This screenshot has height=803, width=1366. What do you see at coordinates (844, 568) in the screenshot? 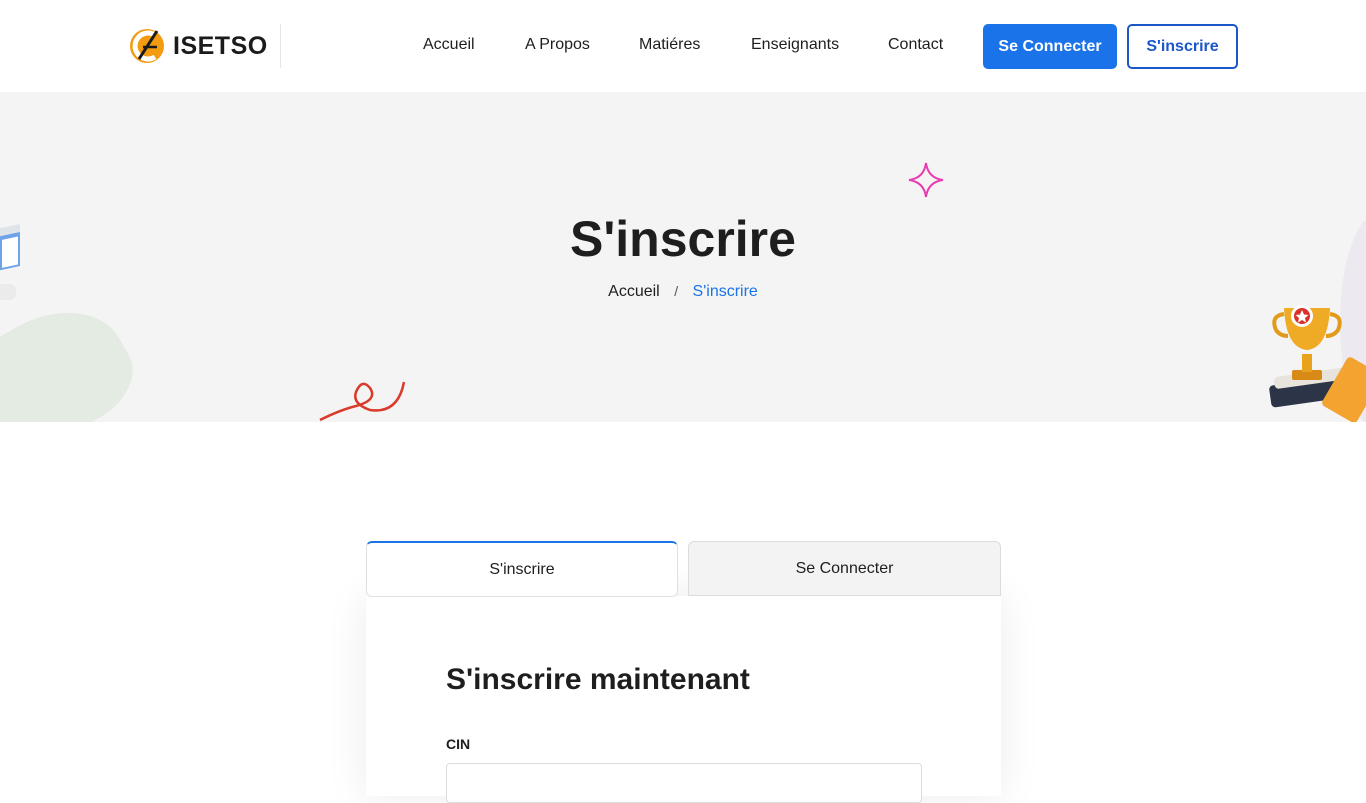
I see `tab-login: Se Connecter` at bounding box center [844, 568].